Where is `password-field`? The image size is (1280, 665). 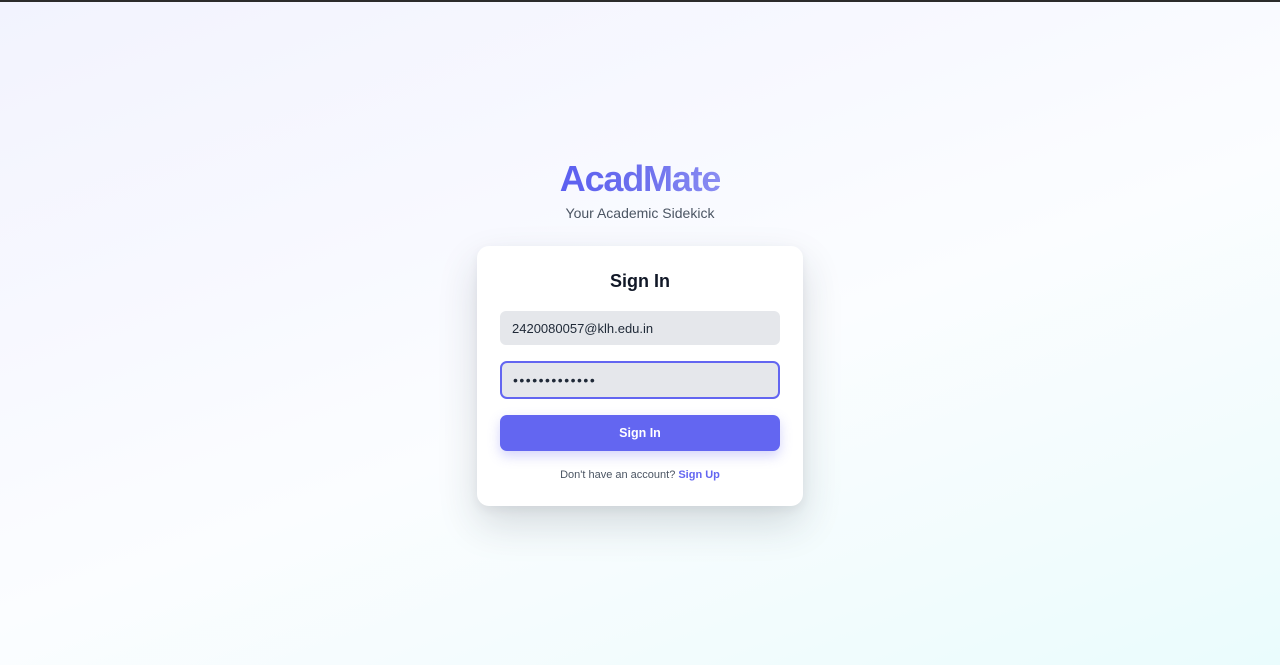 password-field is located at coordinates (640, 380).